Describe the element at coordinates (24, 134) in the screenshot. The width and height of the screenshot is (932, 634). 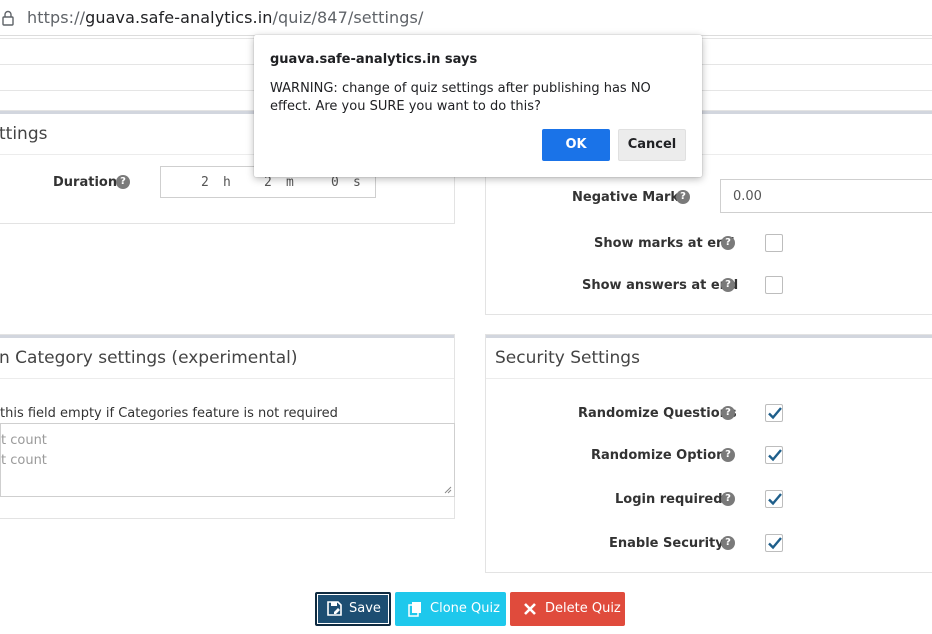
I see `panel-title: ttings` at that location.